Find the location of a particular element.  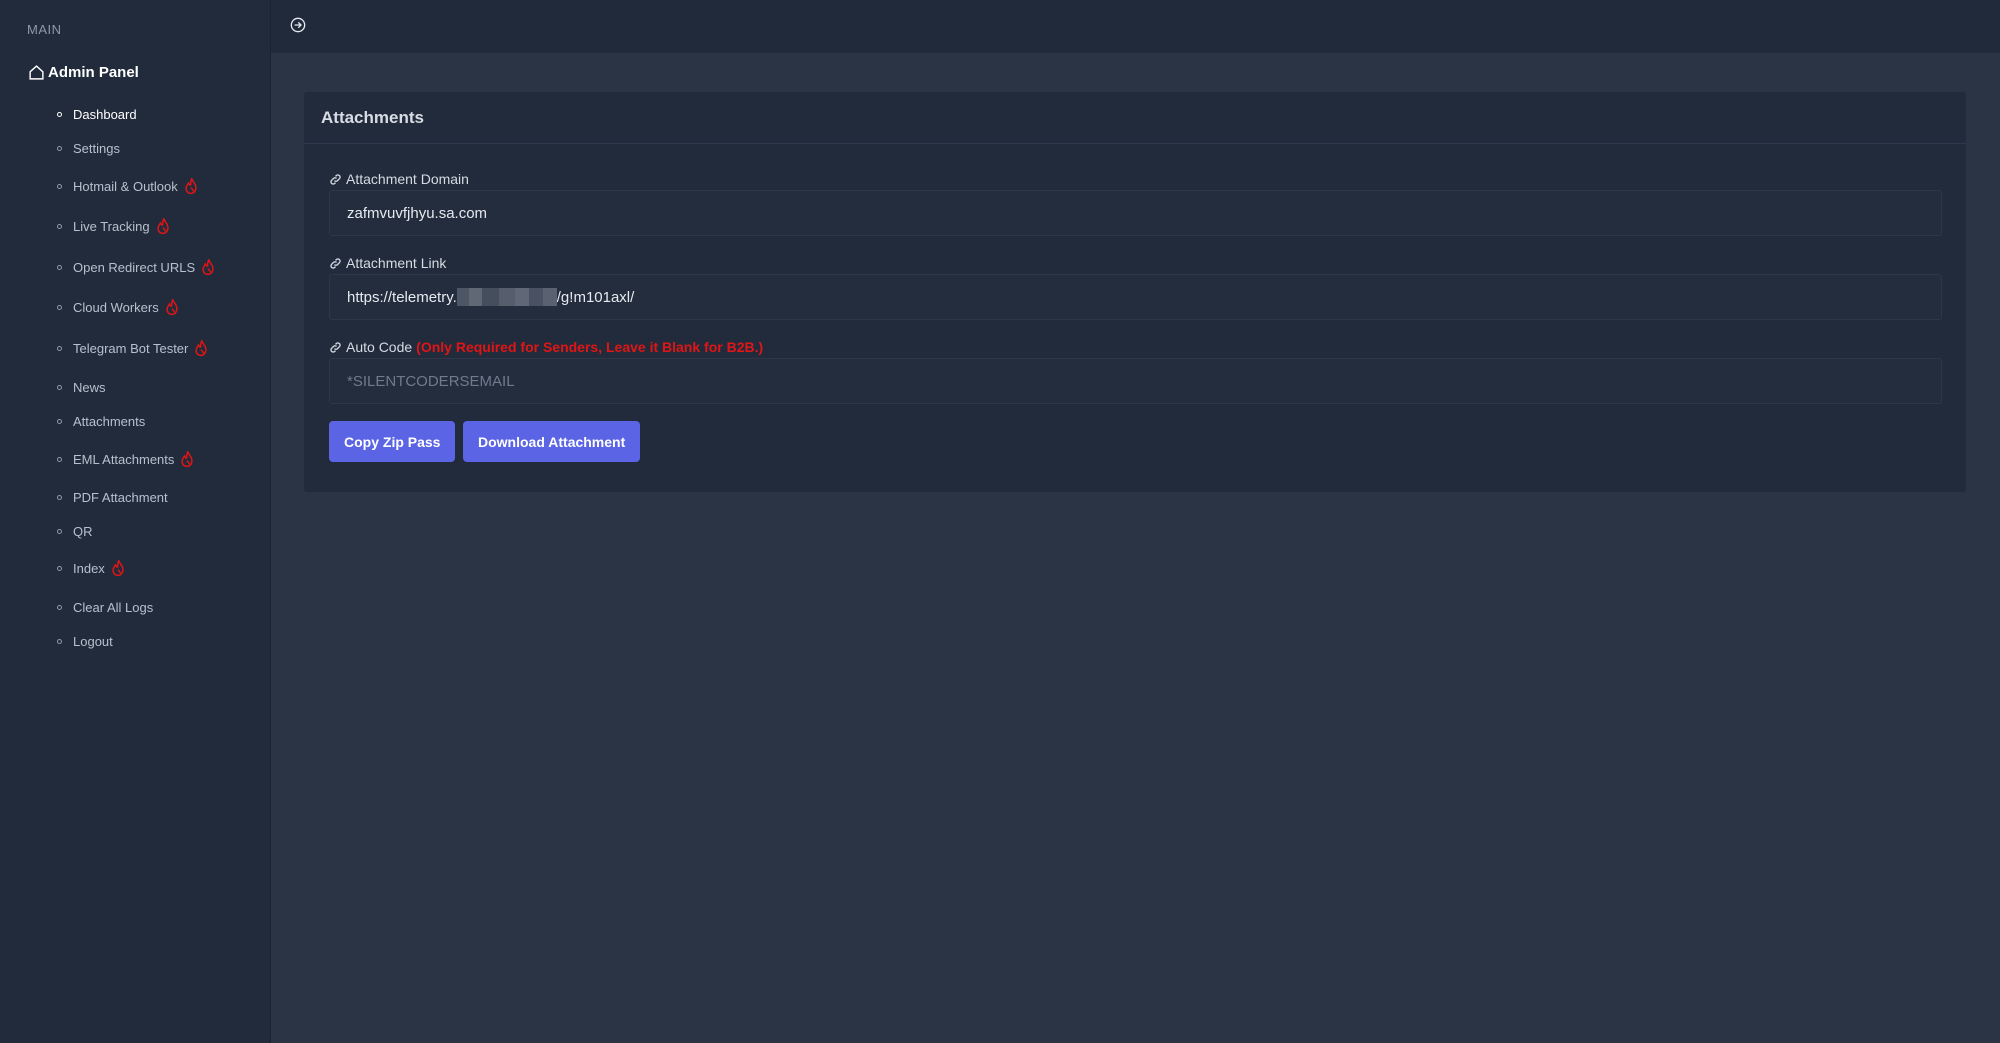

sidebar-item-label: Telegram Bot Tester is located at coordinates (131, 348).